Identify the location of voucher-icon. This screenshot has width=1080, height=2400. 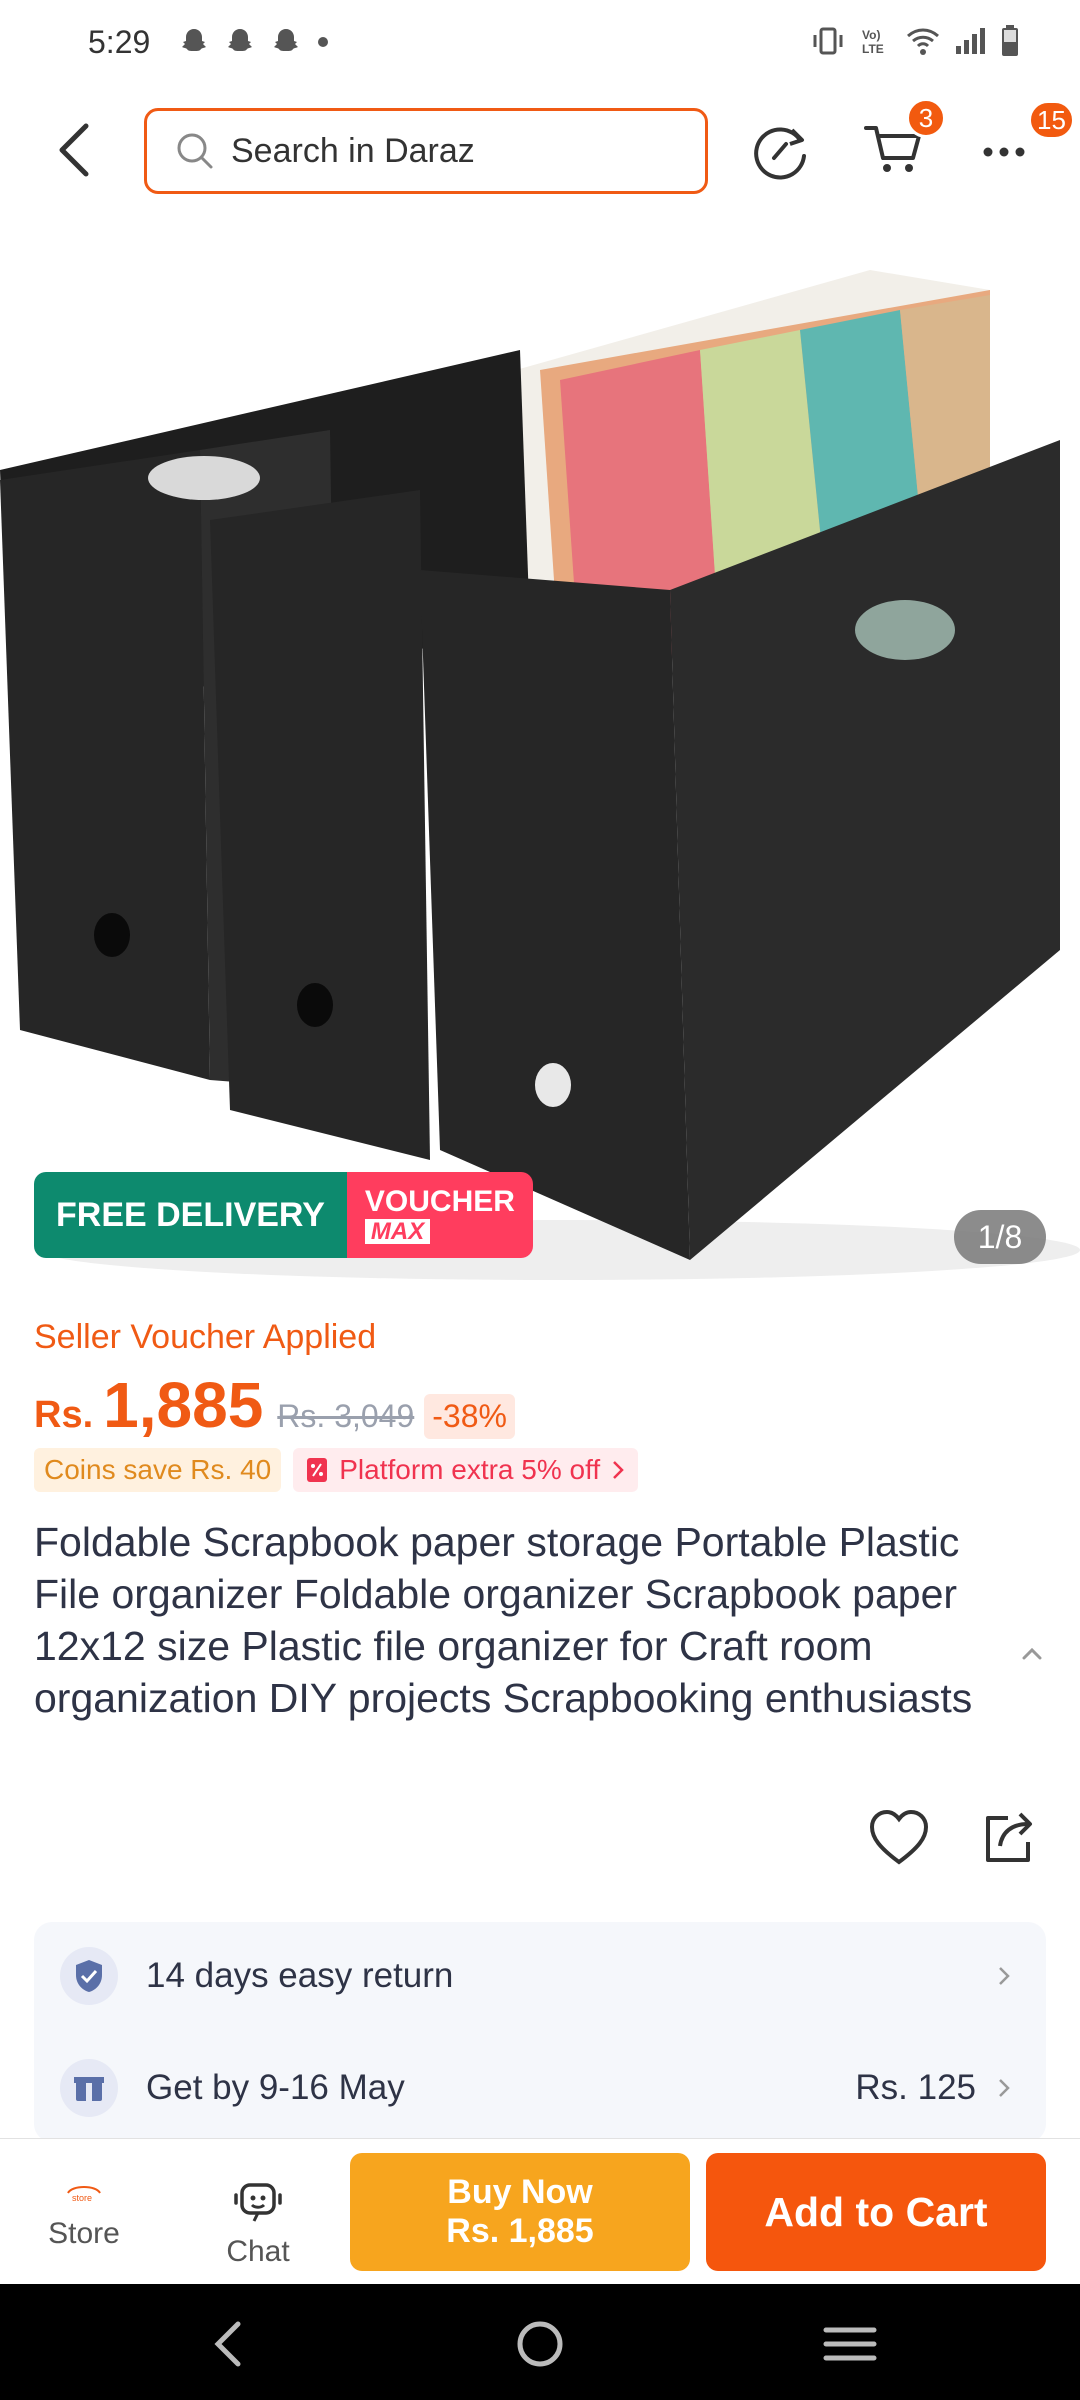
(317, 1470).